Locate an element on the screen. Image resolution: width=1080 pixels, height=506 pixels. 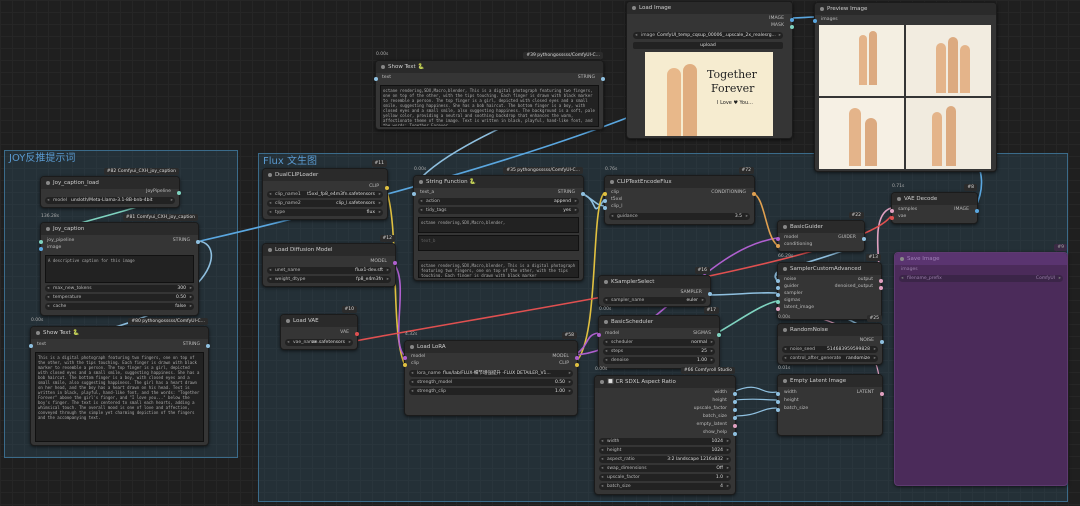
denoise-field: denoise1.00 is located at coordinates (659, 360).